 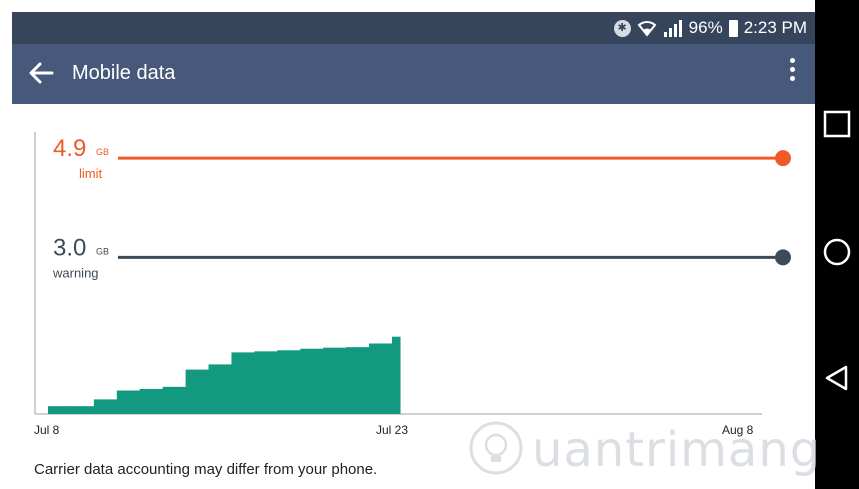 I want to click on status-indicators: ✱ 96% 2:23 PM, so click(x=710, y=28).